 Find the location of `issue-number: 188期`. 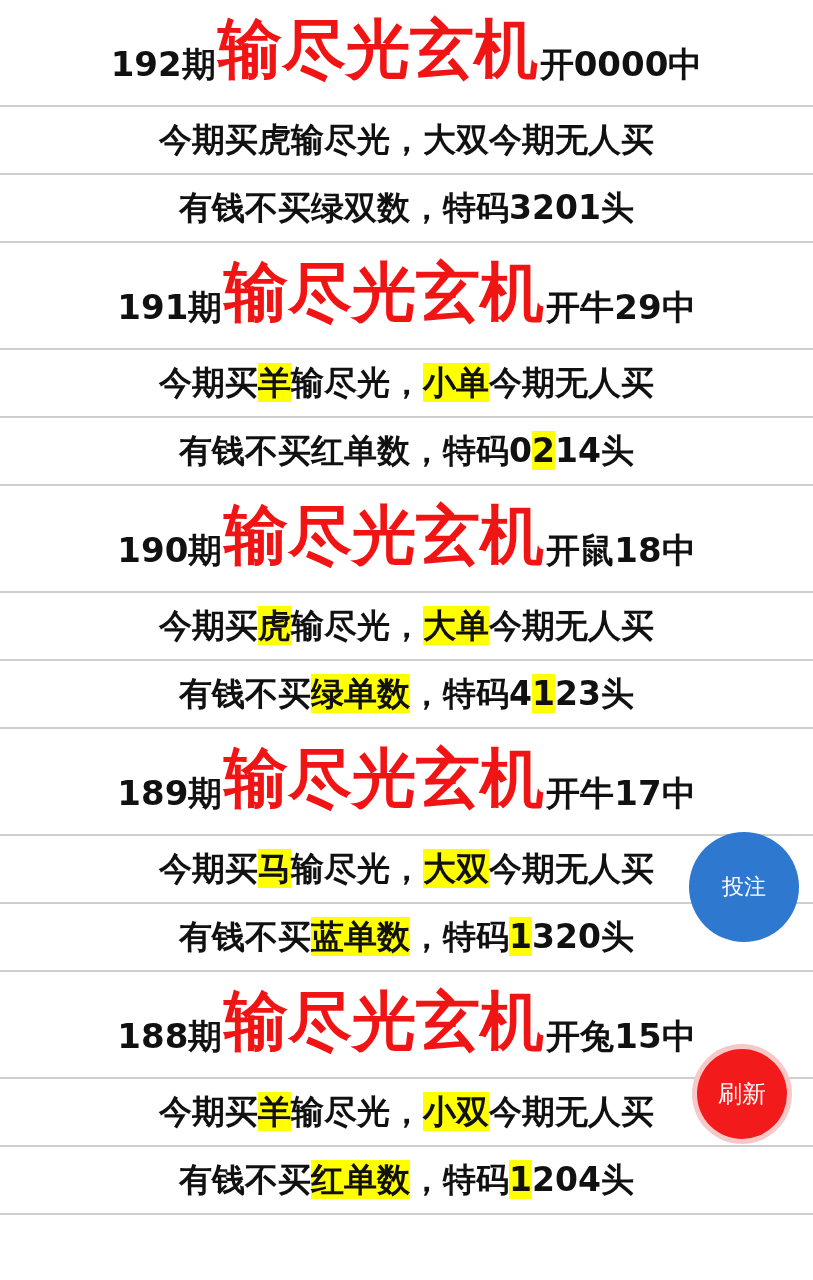

issue-number: 188期 is located at coordinates (170, 1036).